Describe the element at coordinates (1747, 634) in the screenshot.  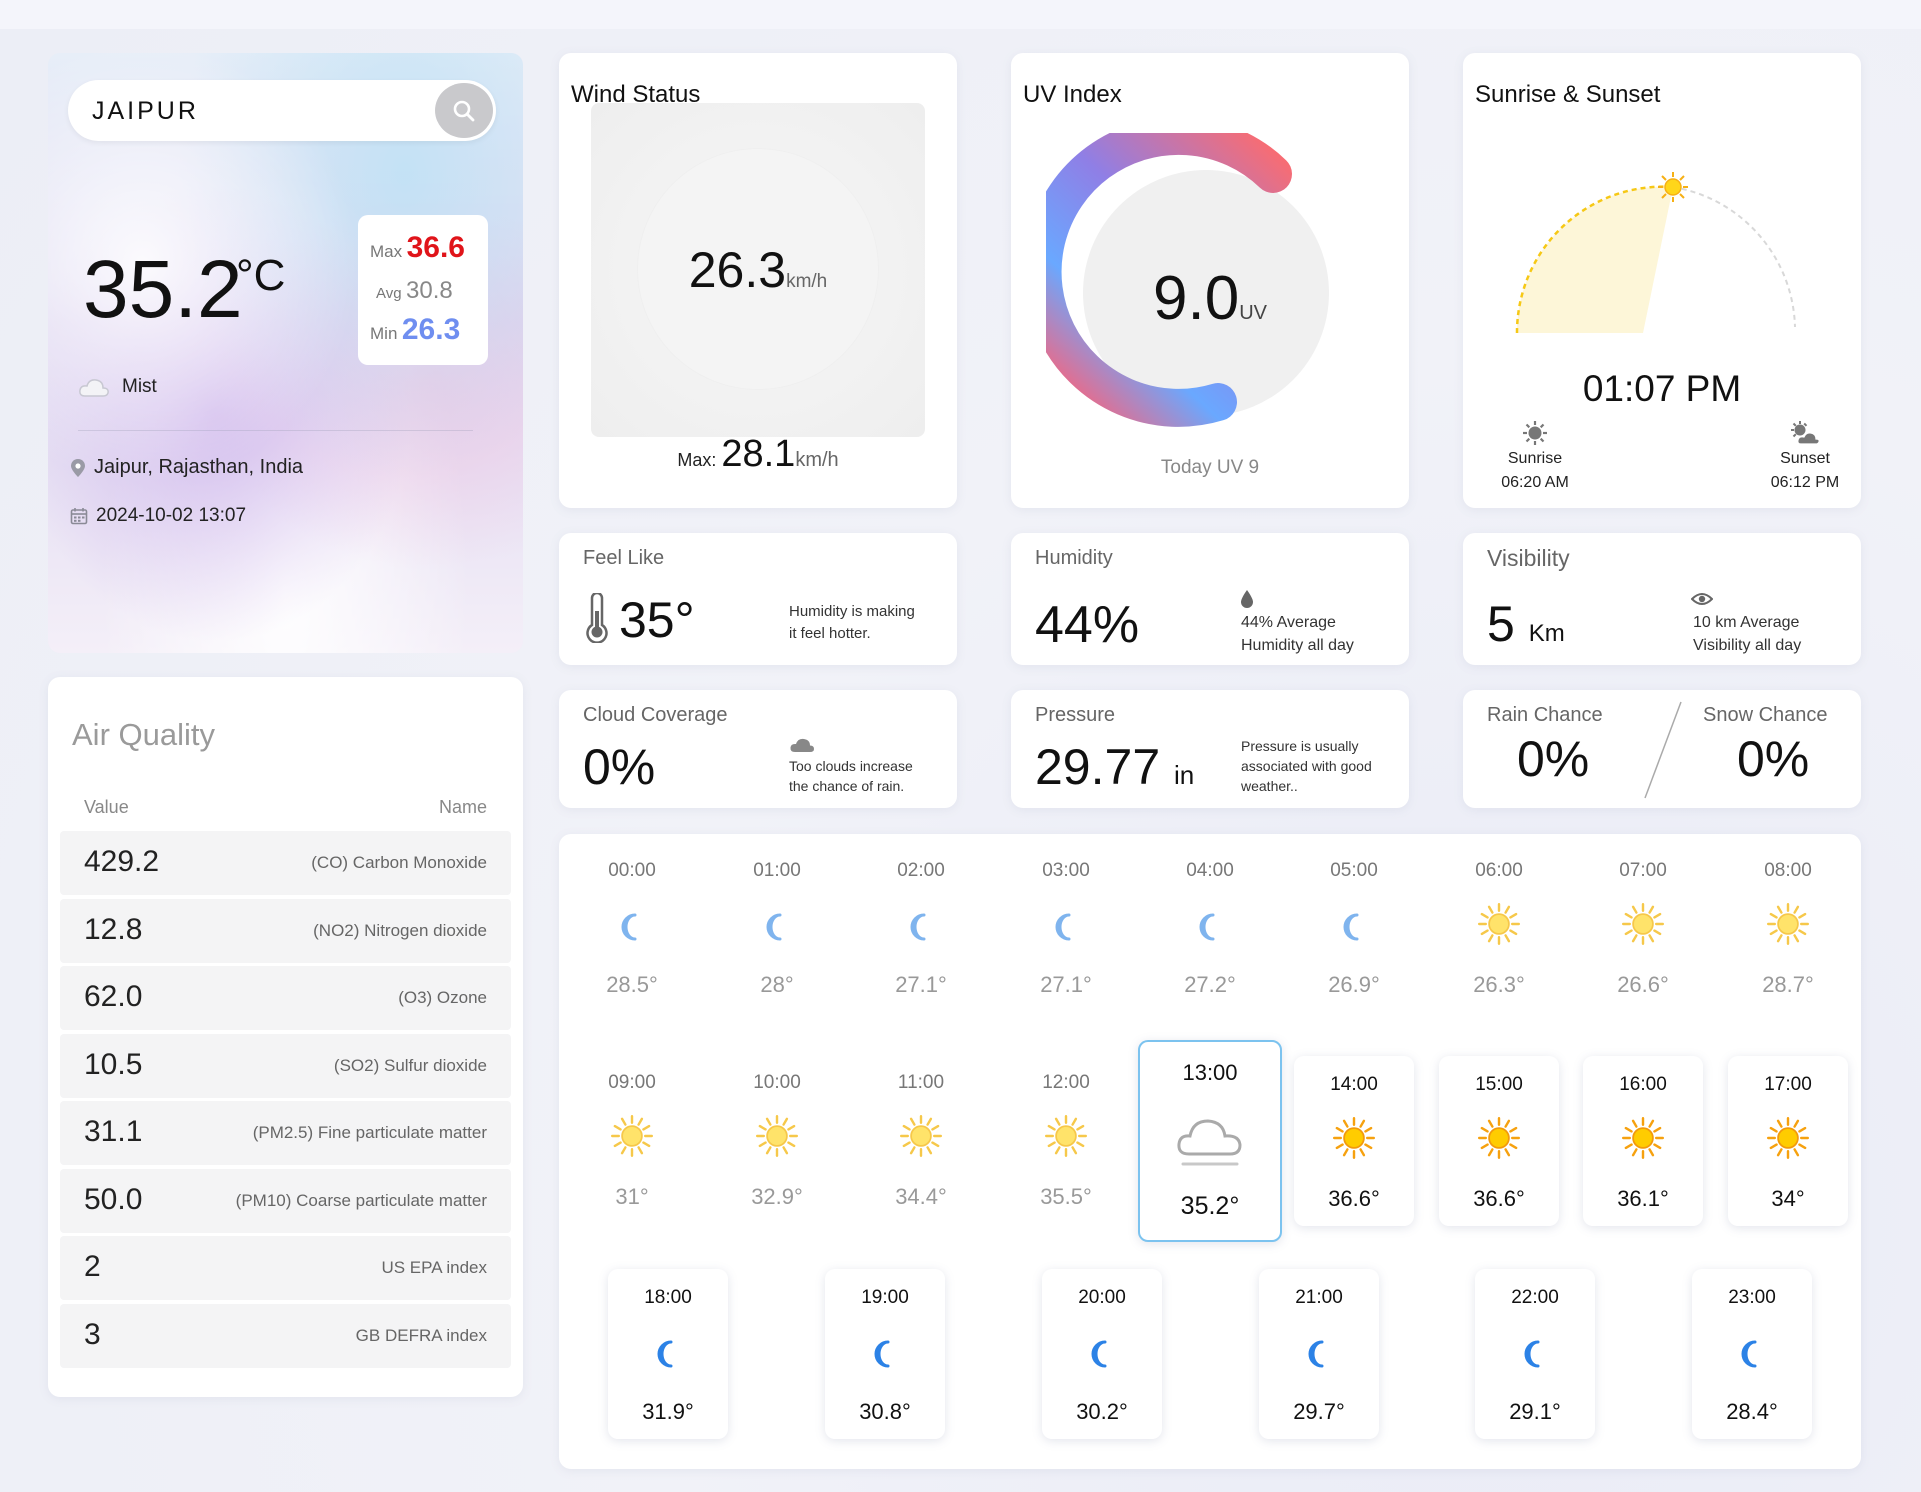
I see `visibility-note: 10 km Average Visibility all day` at that location.